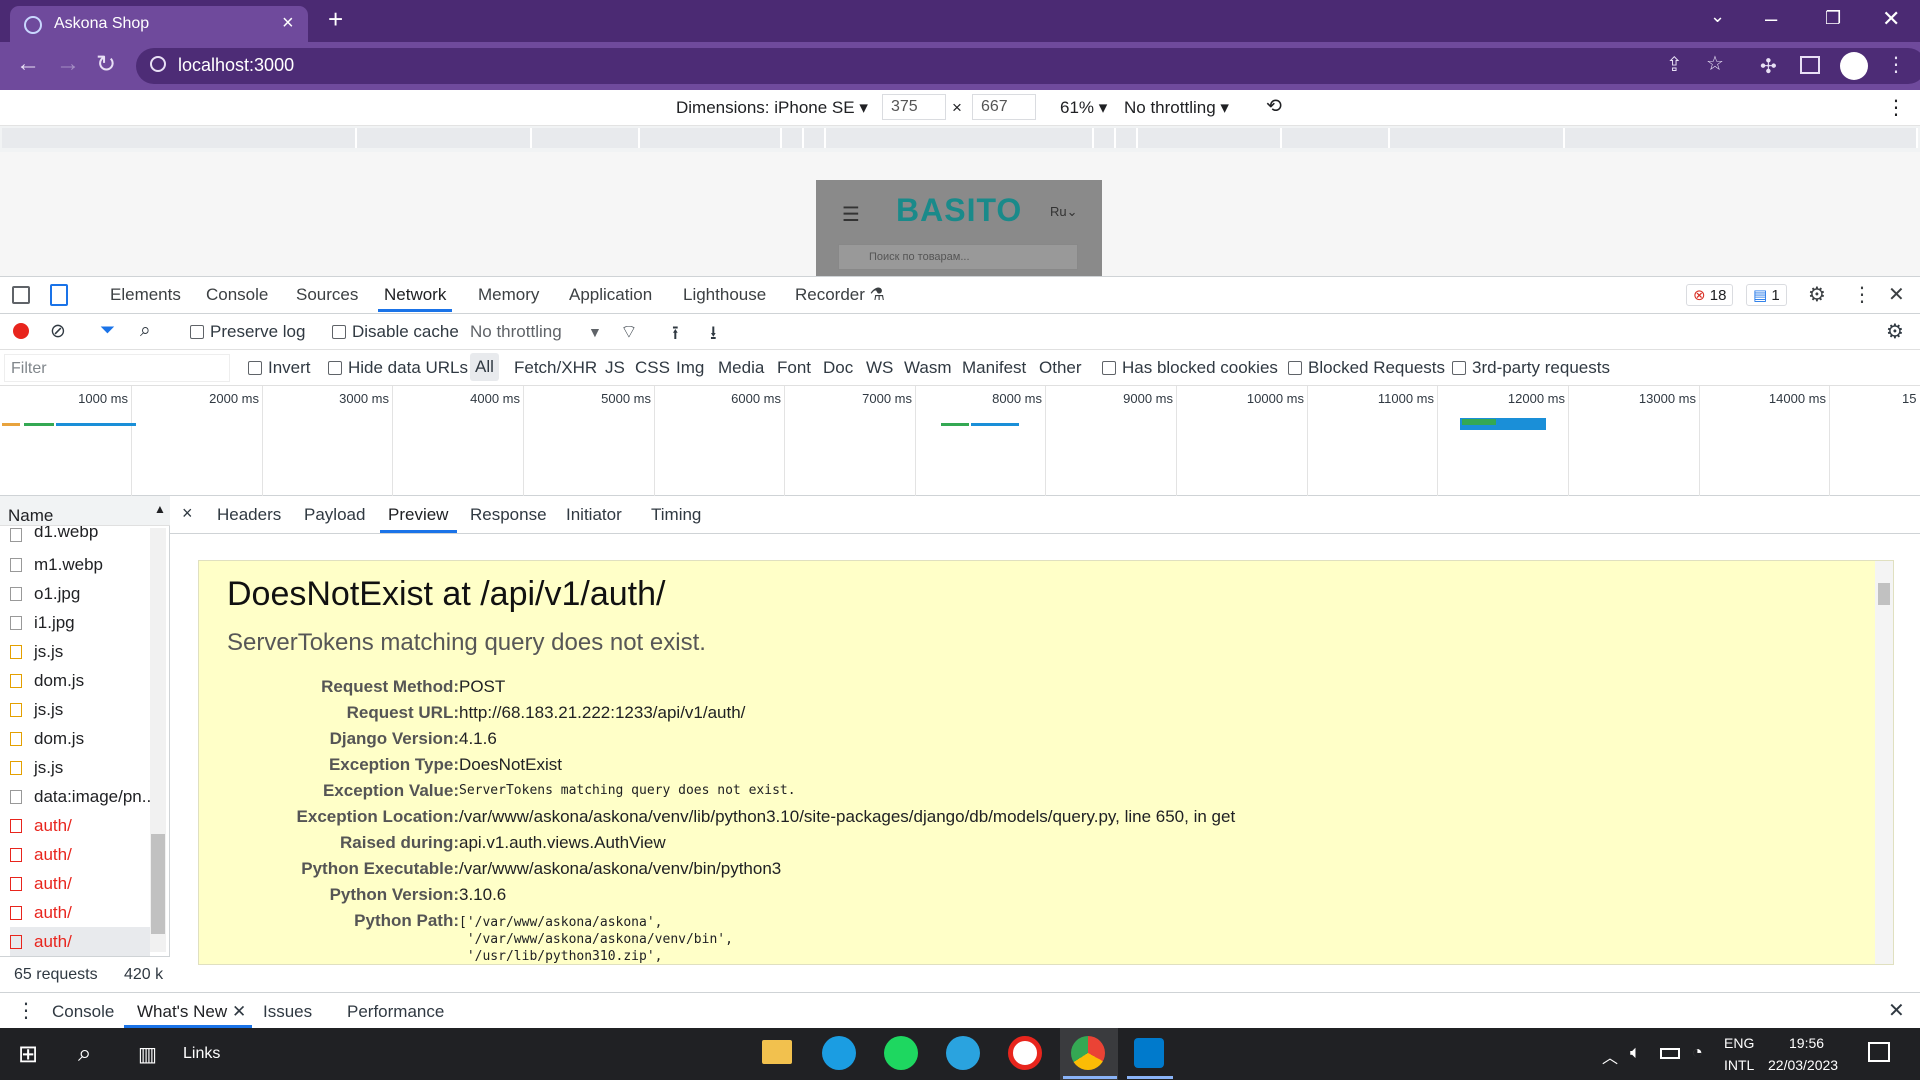 This screenshot has height=1080, width=1920. Describe the element at coordinates (724, 295) in the screenshot. I see `tab-lighthouse: Lighthouse` at that location.